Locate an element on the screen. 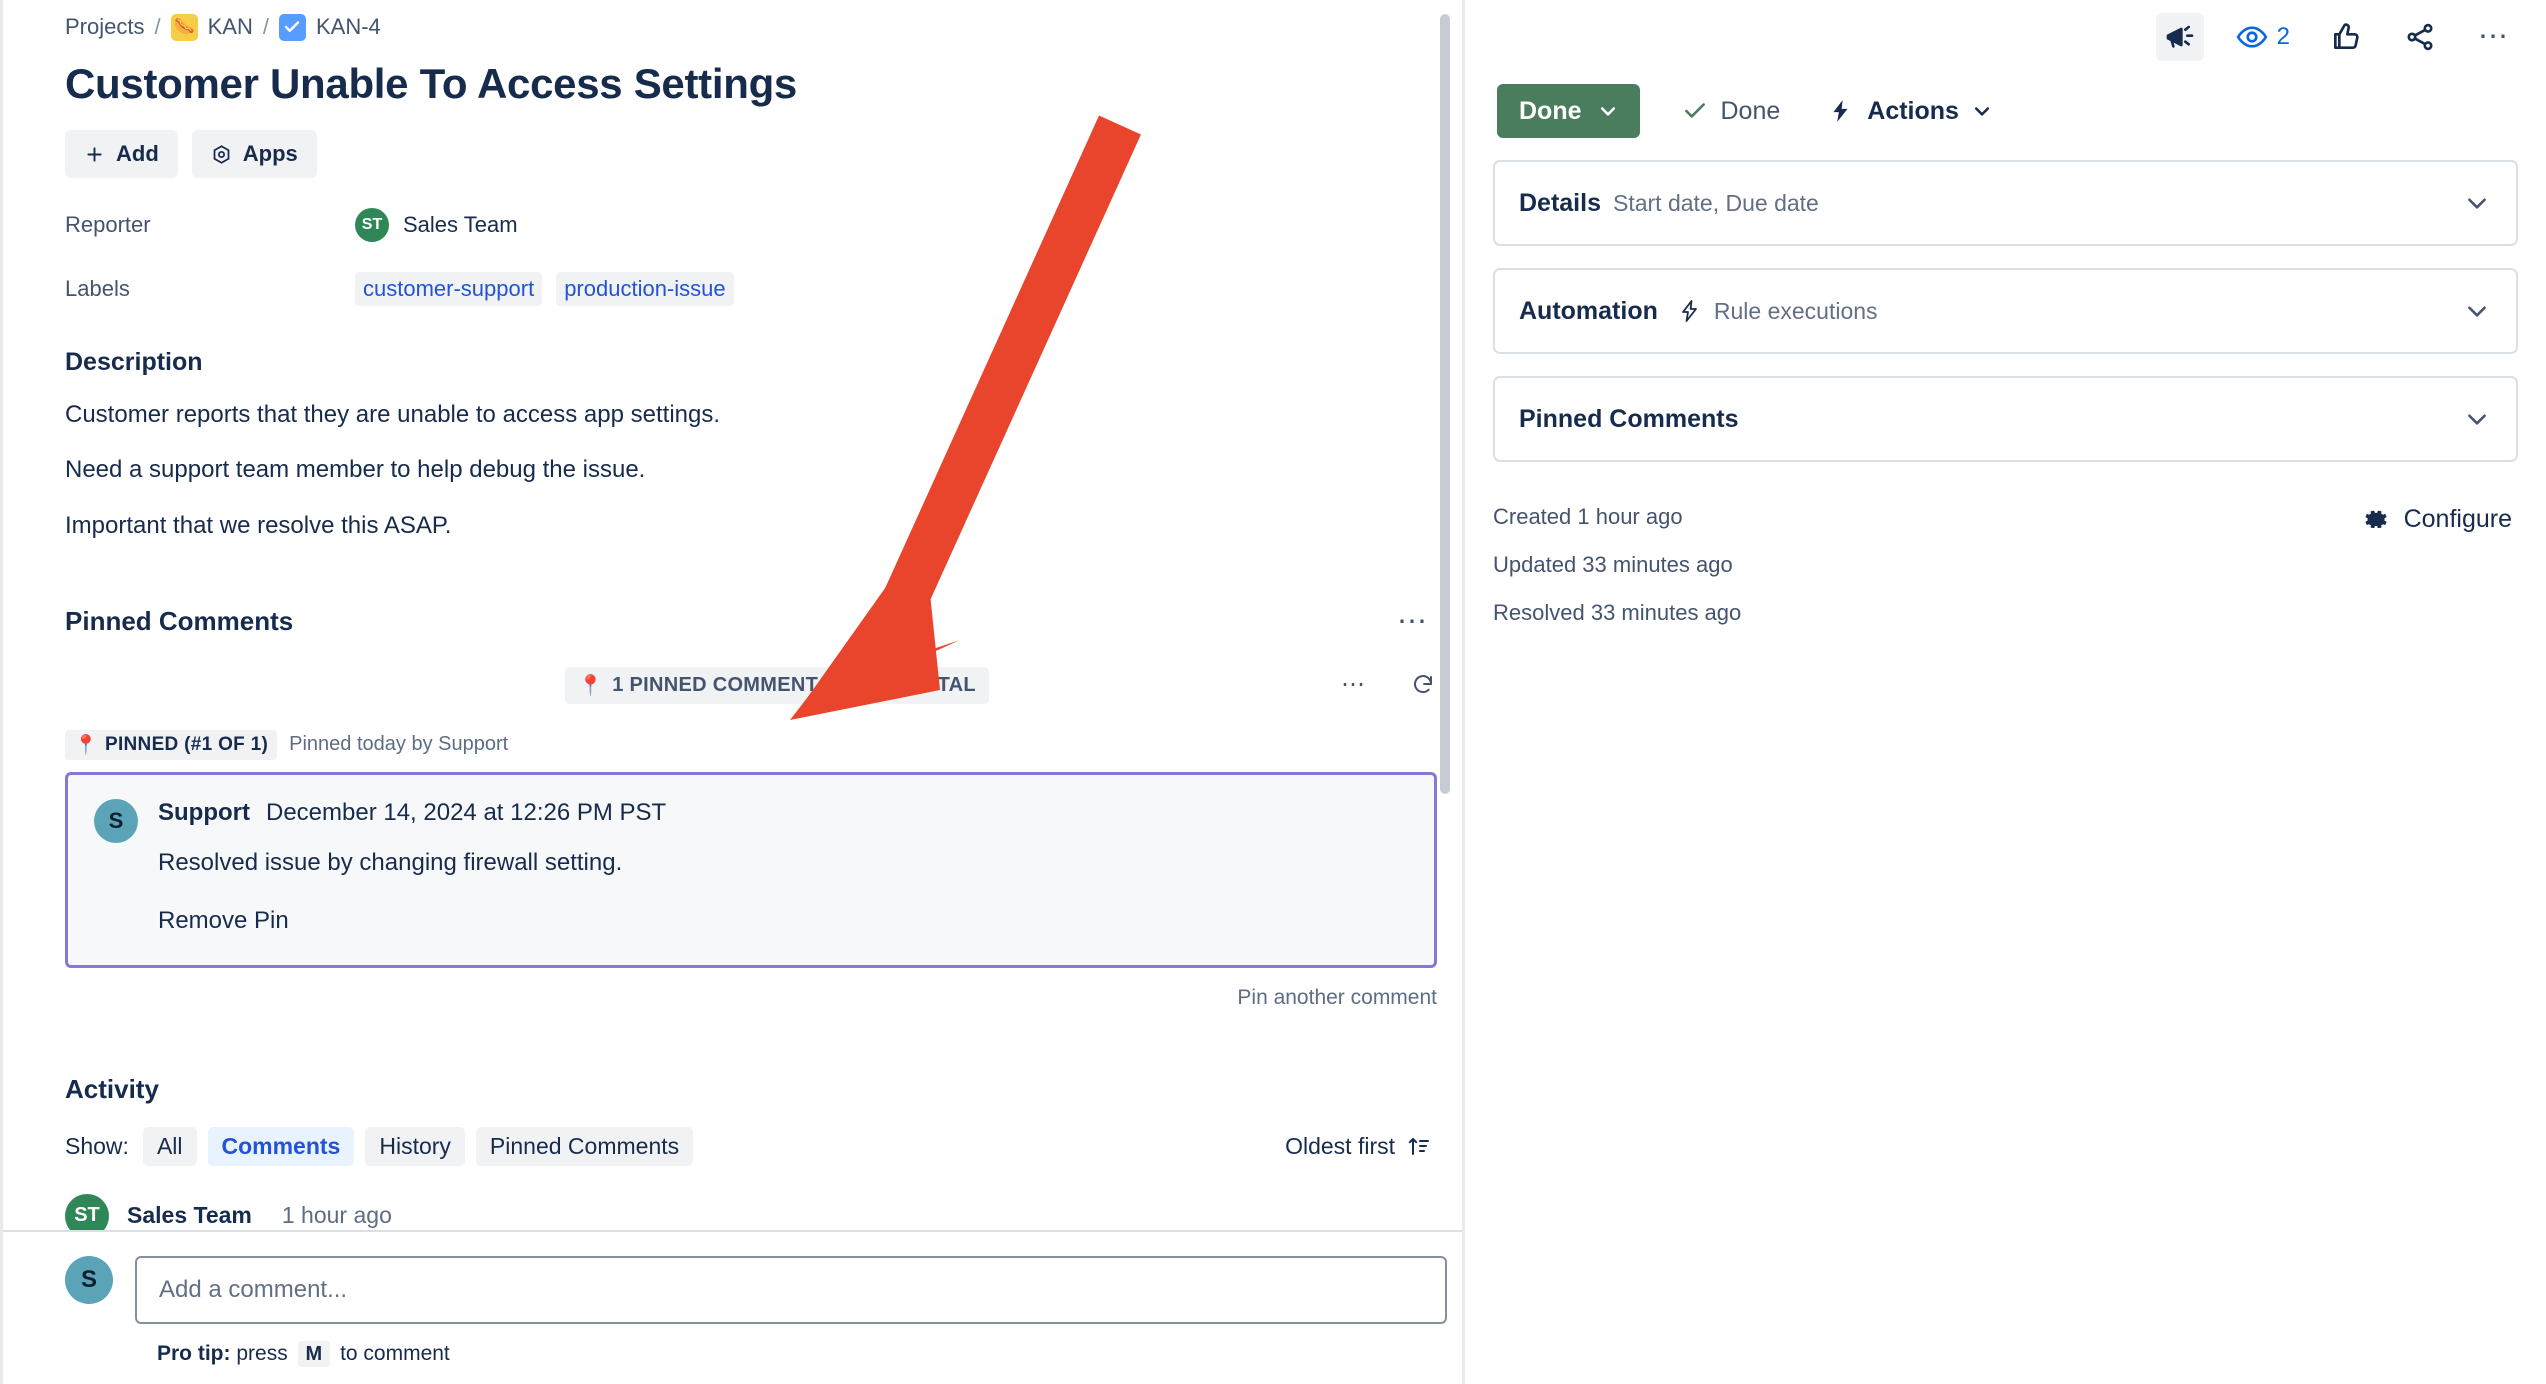 This screenshot has height=1384, width=2546. refresh-icon is located at coordinates (1423, 685).